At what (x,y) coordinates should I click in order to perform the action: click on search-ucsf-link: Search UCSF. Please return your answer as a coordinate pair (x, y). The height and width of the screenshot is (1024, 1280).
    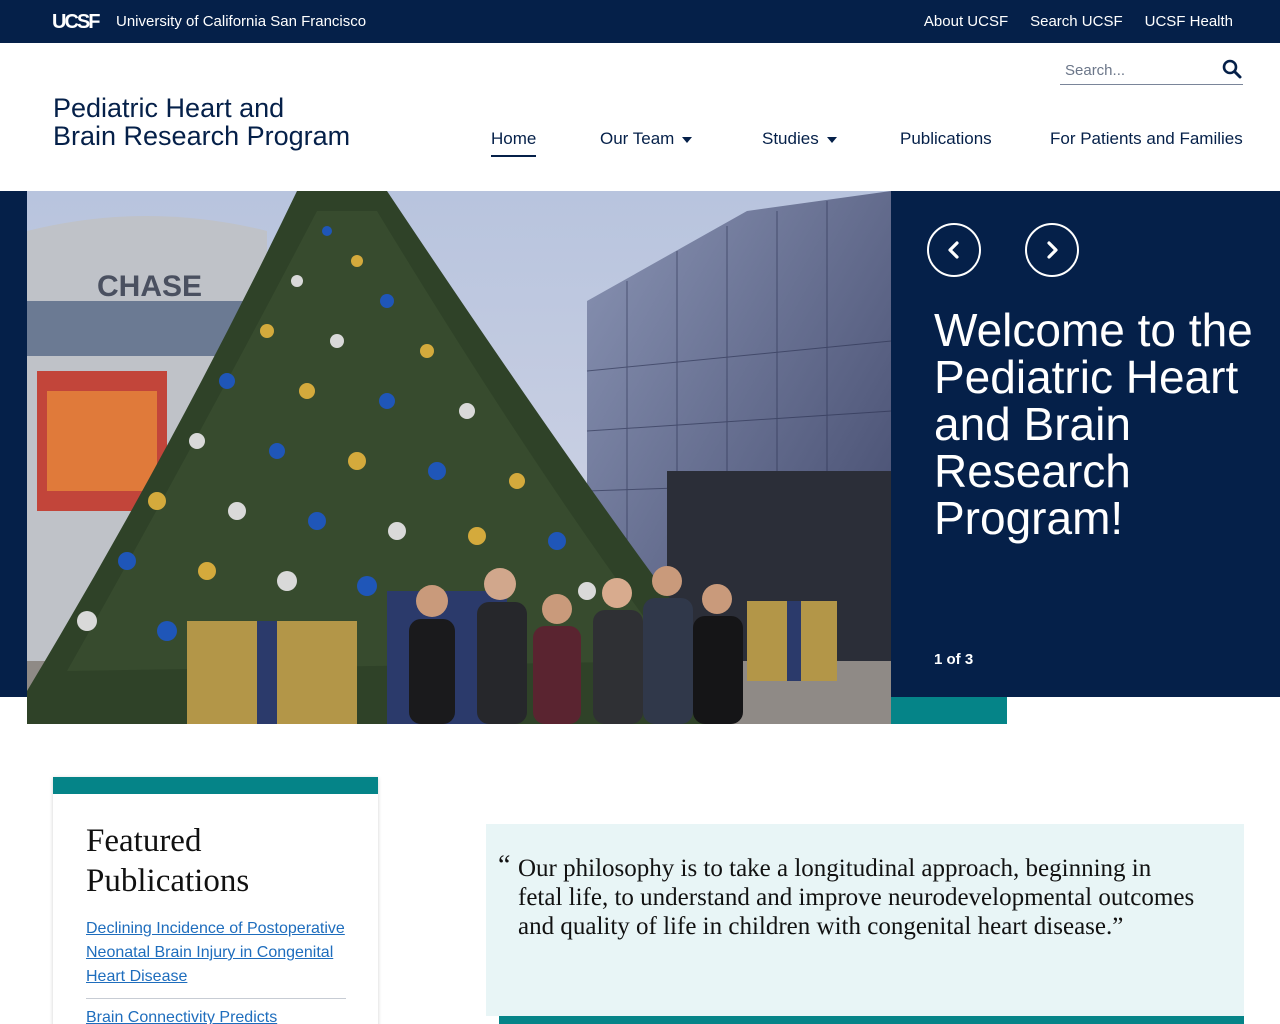
    Looking at the image, I should click on (1076, 21).